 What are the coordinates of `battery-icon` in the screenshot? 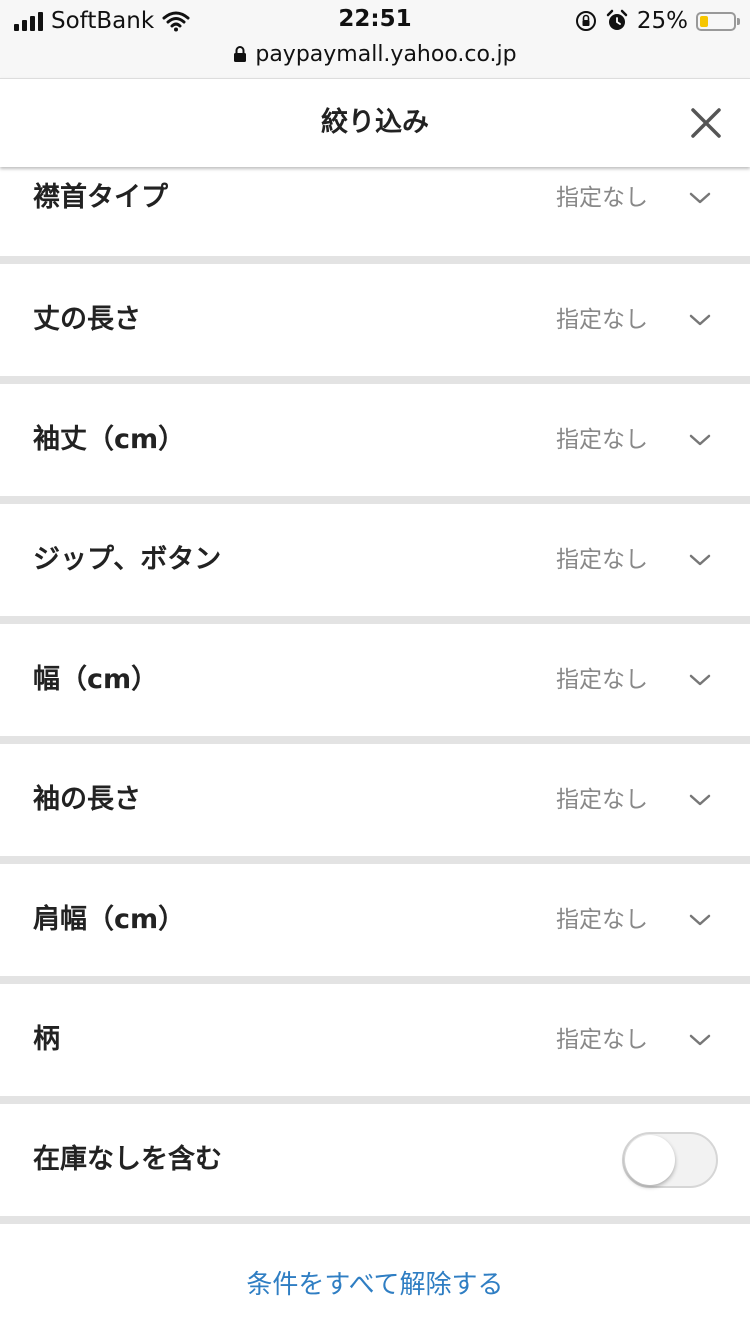 It's located at (718, 21).